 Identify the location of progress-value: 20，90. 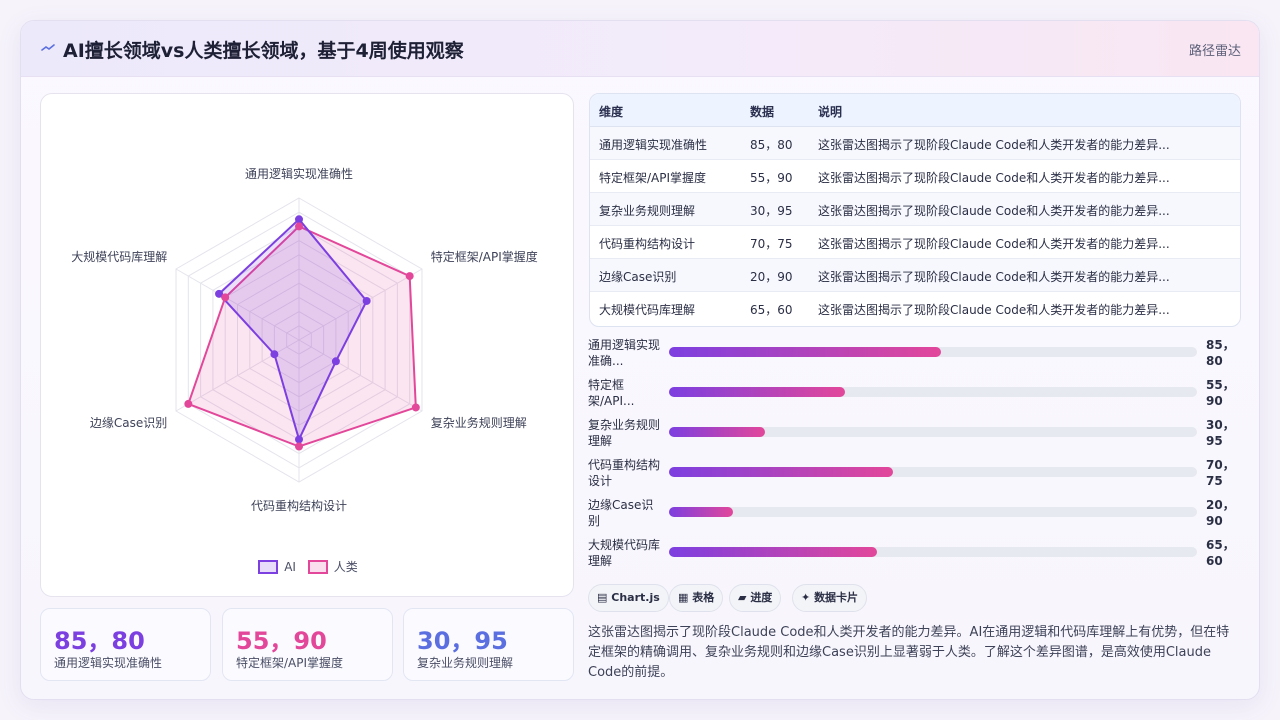
(1220, 513).